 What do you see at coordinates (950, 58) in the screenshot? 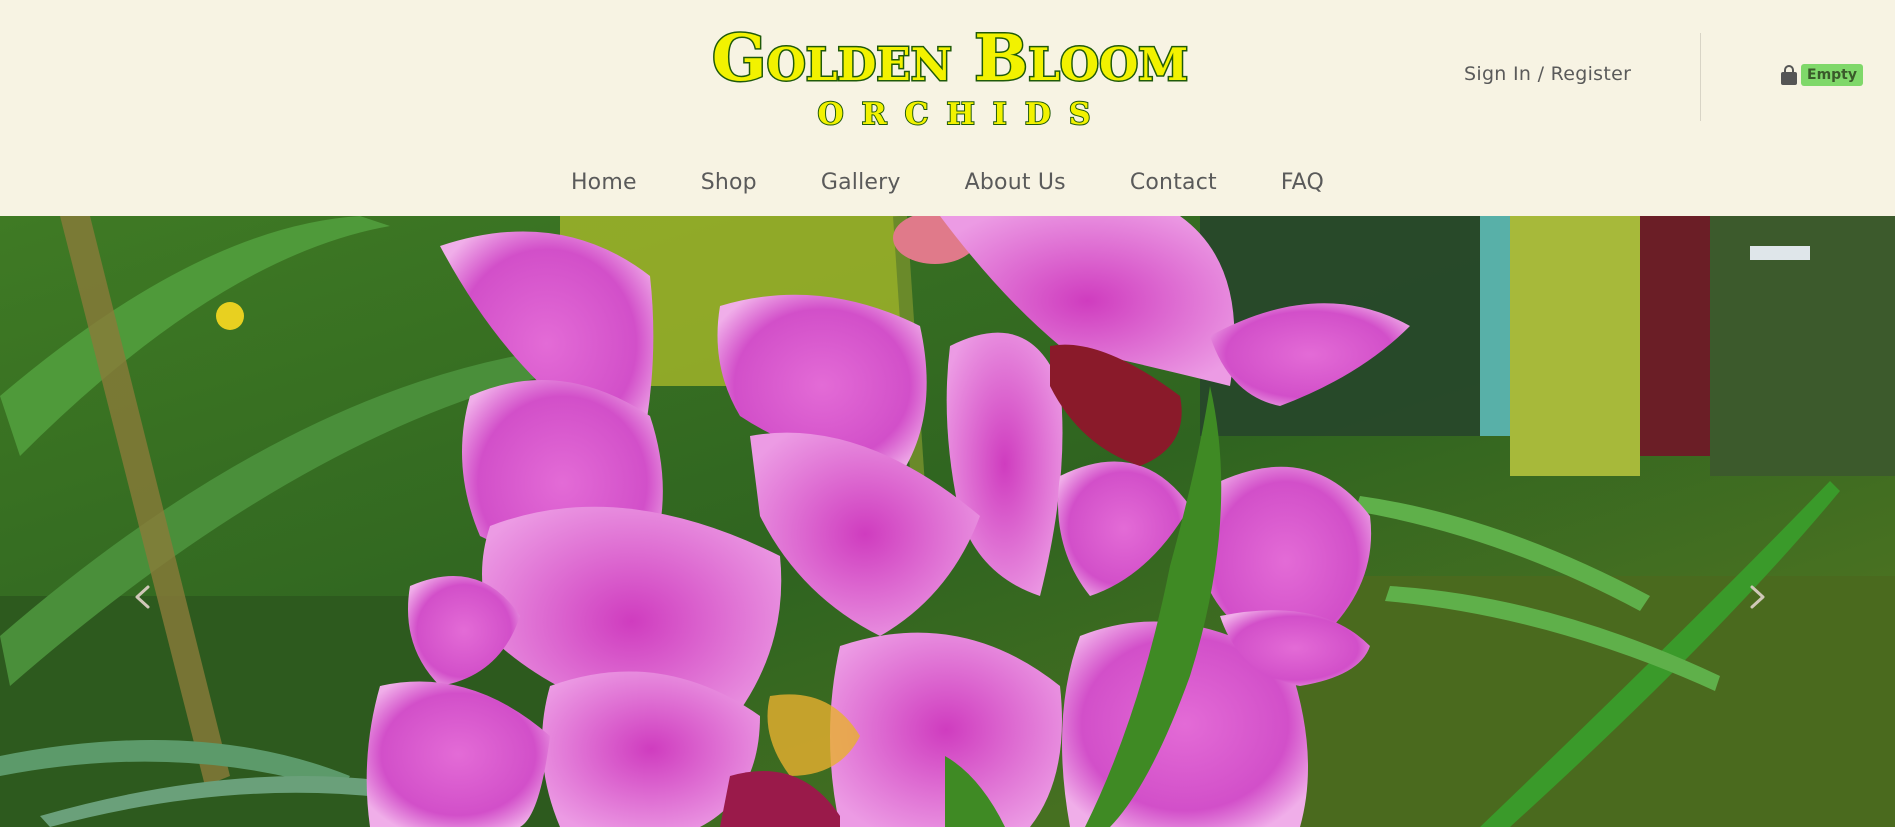
I see `svg-text: Golden Bloom` at bounding box center [950, 58].